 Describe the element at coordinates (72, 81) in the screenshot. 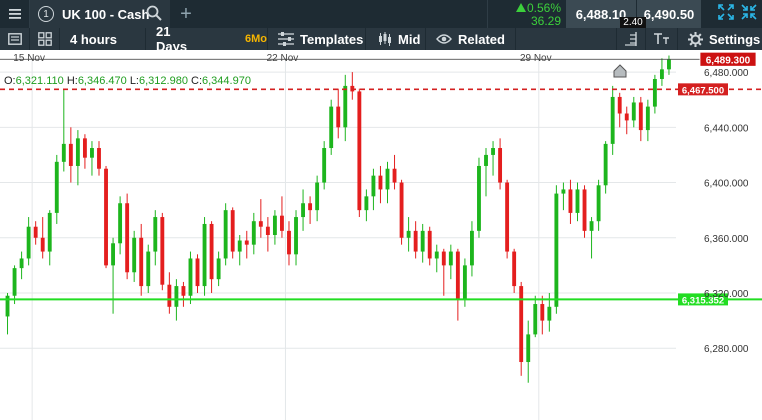

I see `high-label: H:` at that location.